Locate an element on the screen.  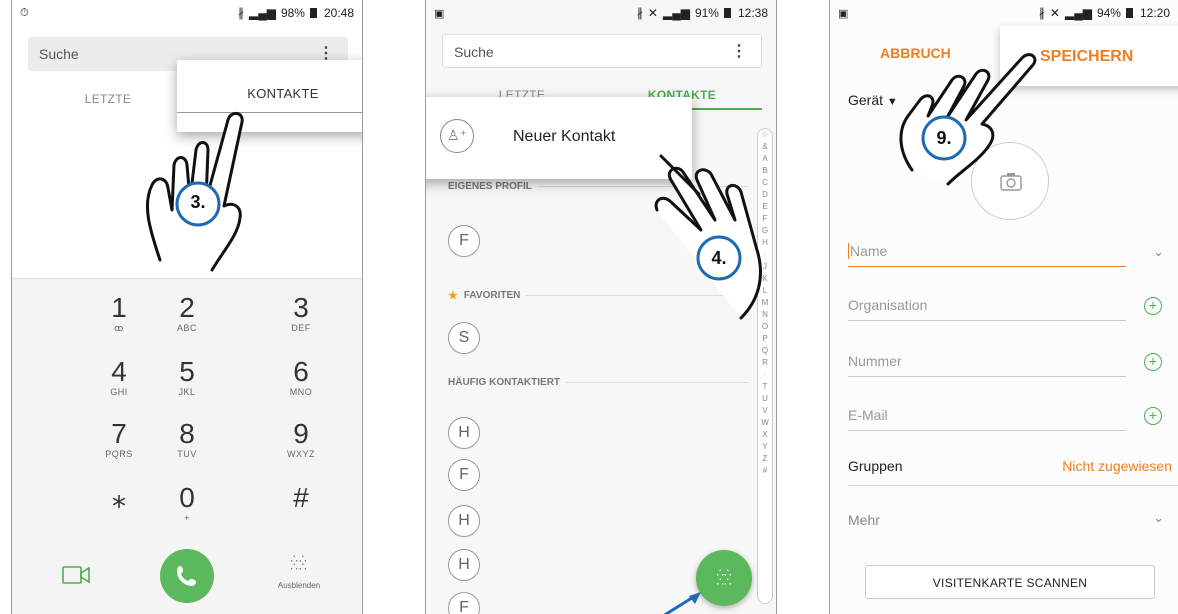
dial-key: 0 + is located at coordinates (187, 503).